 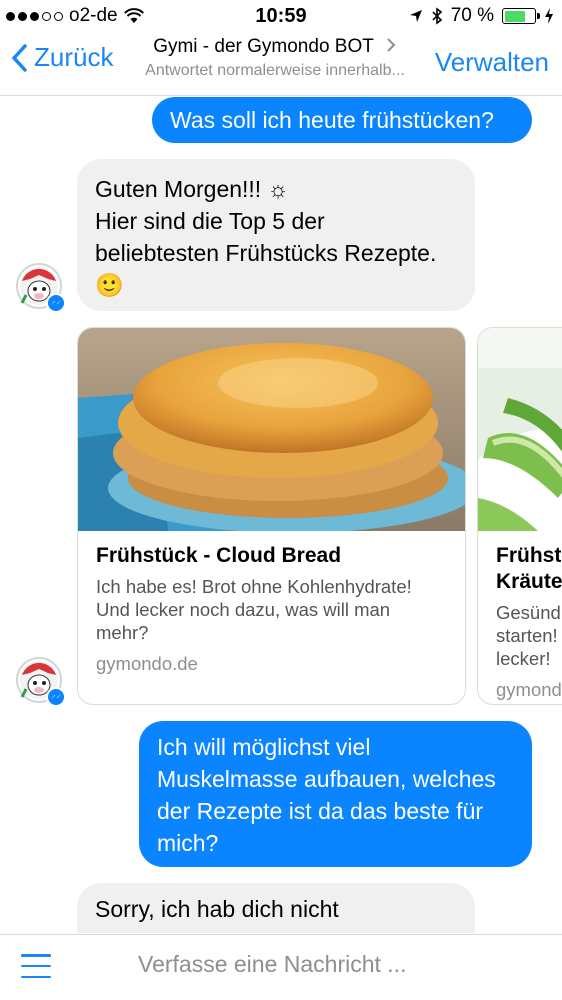 What do you see at coordinates (320, 811) in the screenshot?
I see `message-text: der Rezepte ist da das beste für` at bounding box center [320, 811].